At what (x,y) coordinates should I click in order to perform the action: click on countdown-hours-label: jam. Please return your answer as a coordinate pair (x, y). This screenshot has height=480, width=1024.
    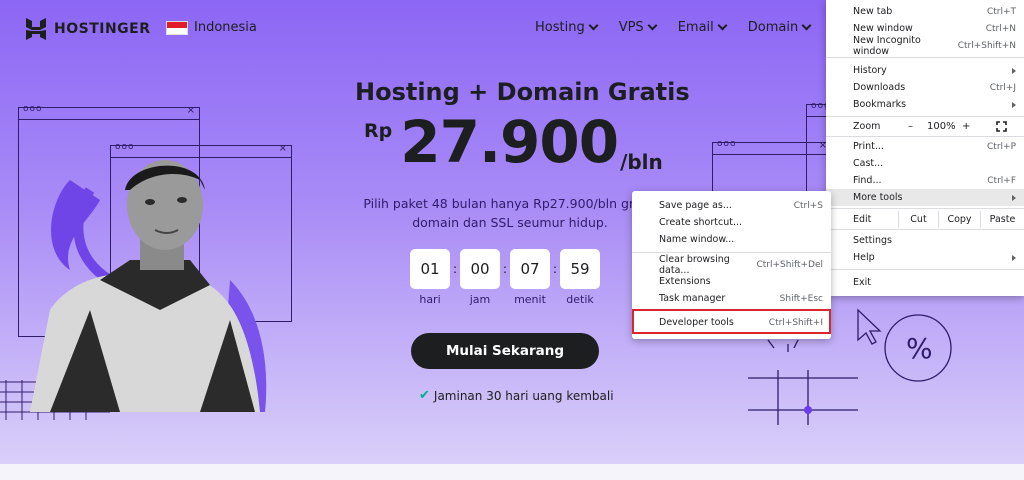
    Looking at the image, I should click on (480, 299).